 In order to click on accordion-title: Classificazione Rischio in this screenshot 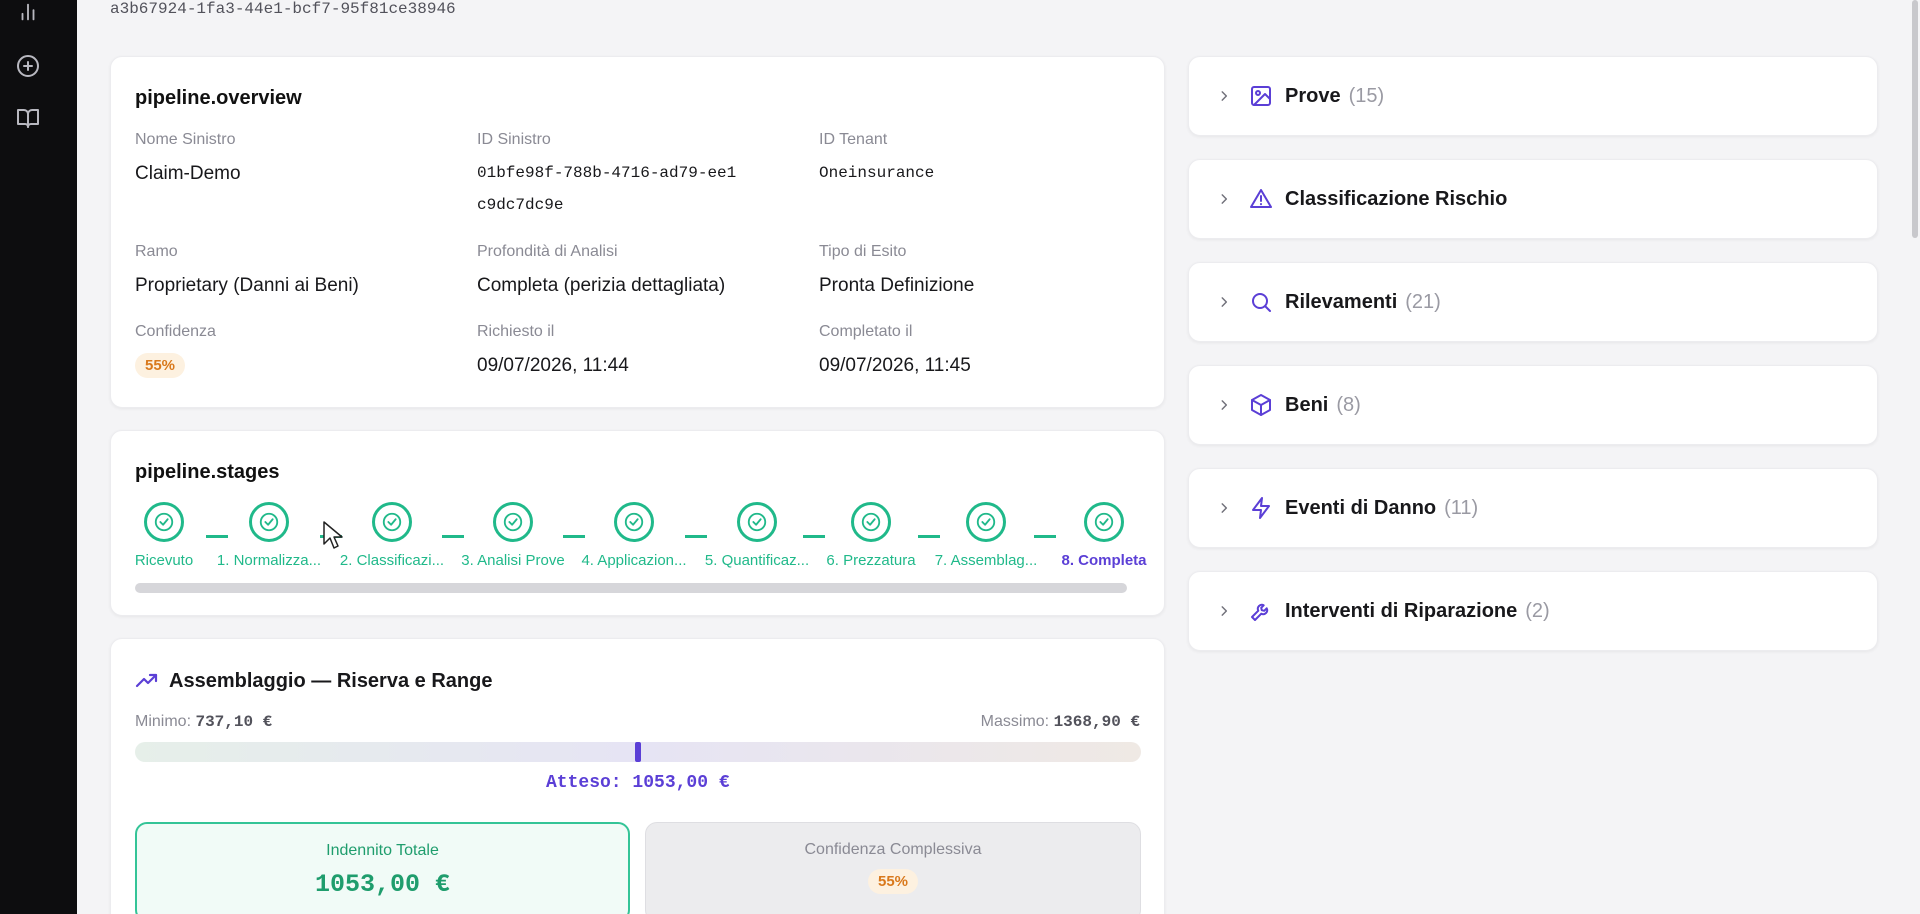, I will do `click(1396, 198)`.